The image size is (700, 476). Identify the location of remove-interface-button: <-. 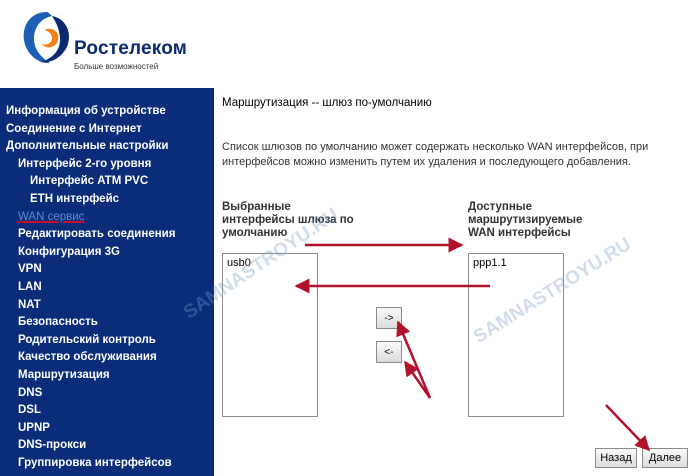
(389, 352).